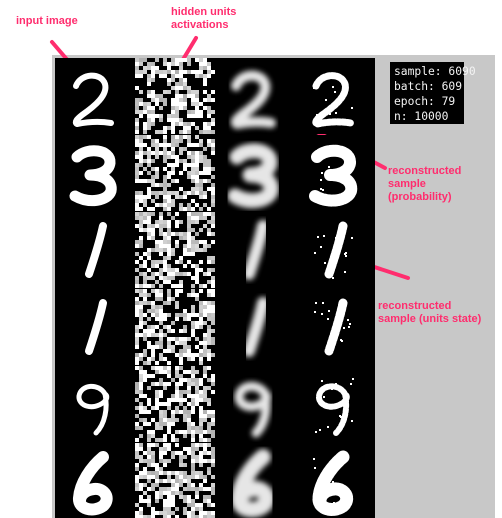  I want to click on annotation-input-image: input image, so click(47, 21).